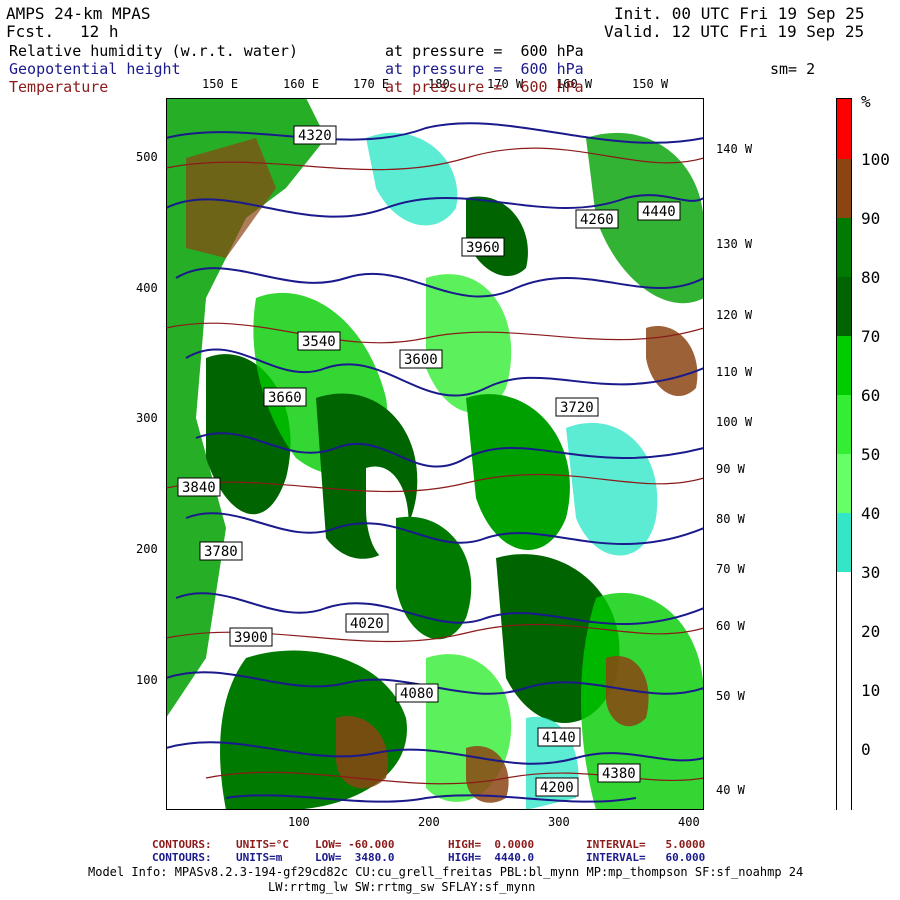  Describe the element at coordinates (689, 822) in the screenshot. I see `x-axis-label: 400` at that location.